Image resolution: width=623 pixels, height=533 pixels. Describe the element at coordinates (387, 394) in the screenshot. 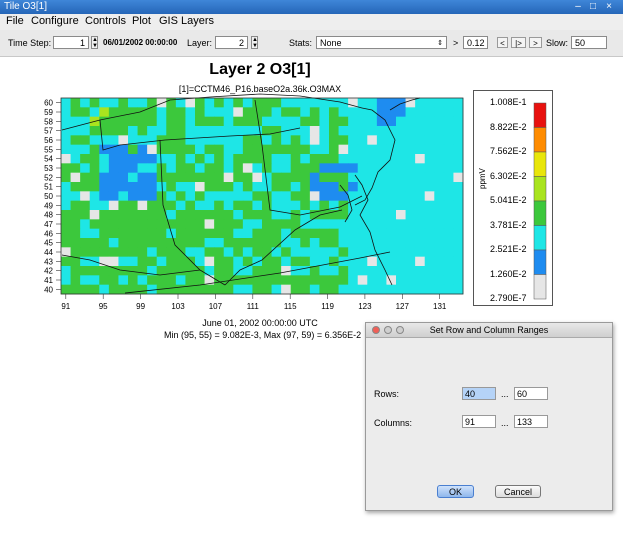

I see `rows-label: Rows:` at that location.